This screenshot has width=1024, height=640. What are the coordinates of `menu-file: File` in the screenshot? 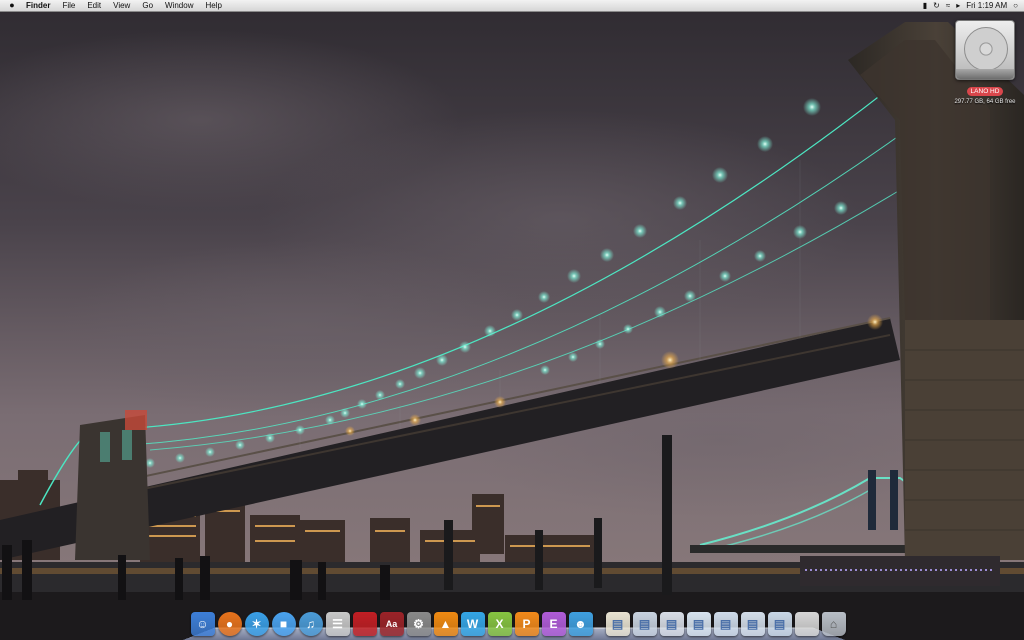 It's located at (68, 5).